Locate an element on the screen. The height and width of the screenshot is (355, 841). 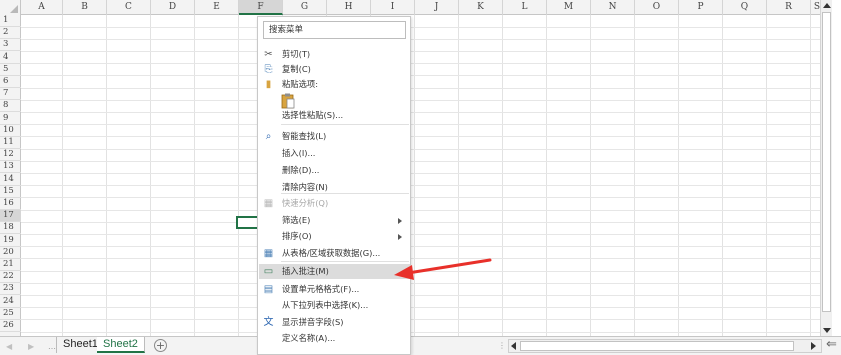
row-header-13: 13 is located at coordinates (10, 167).